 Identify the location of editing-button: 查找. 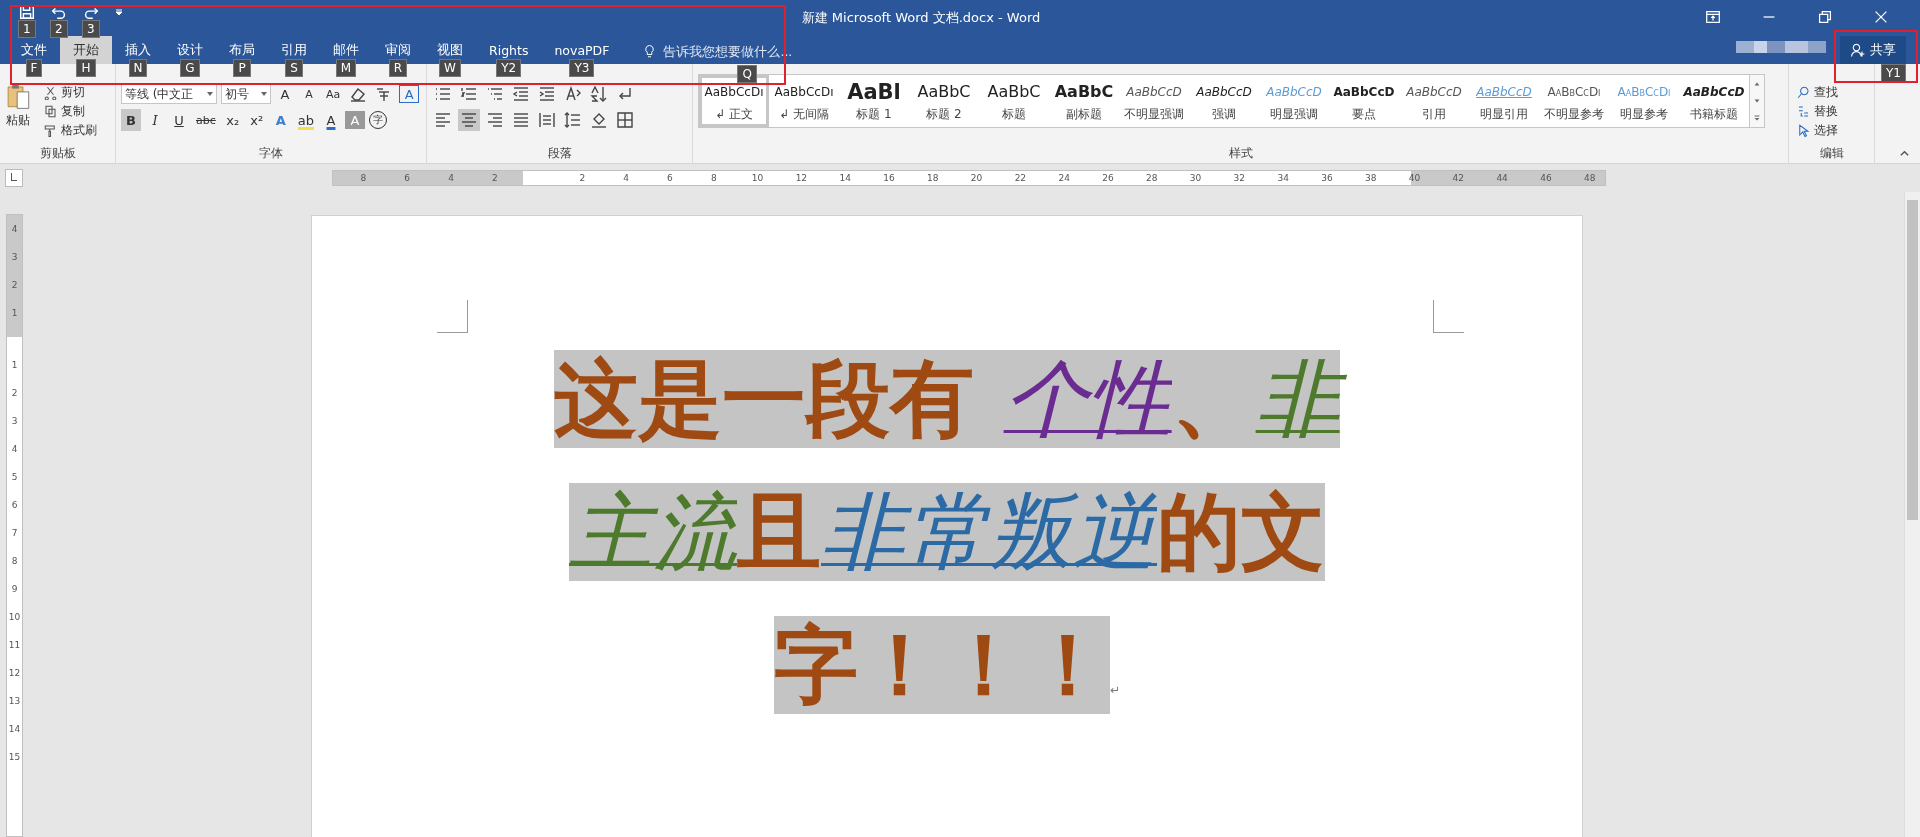
(1831, 92).